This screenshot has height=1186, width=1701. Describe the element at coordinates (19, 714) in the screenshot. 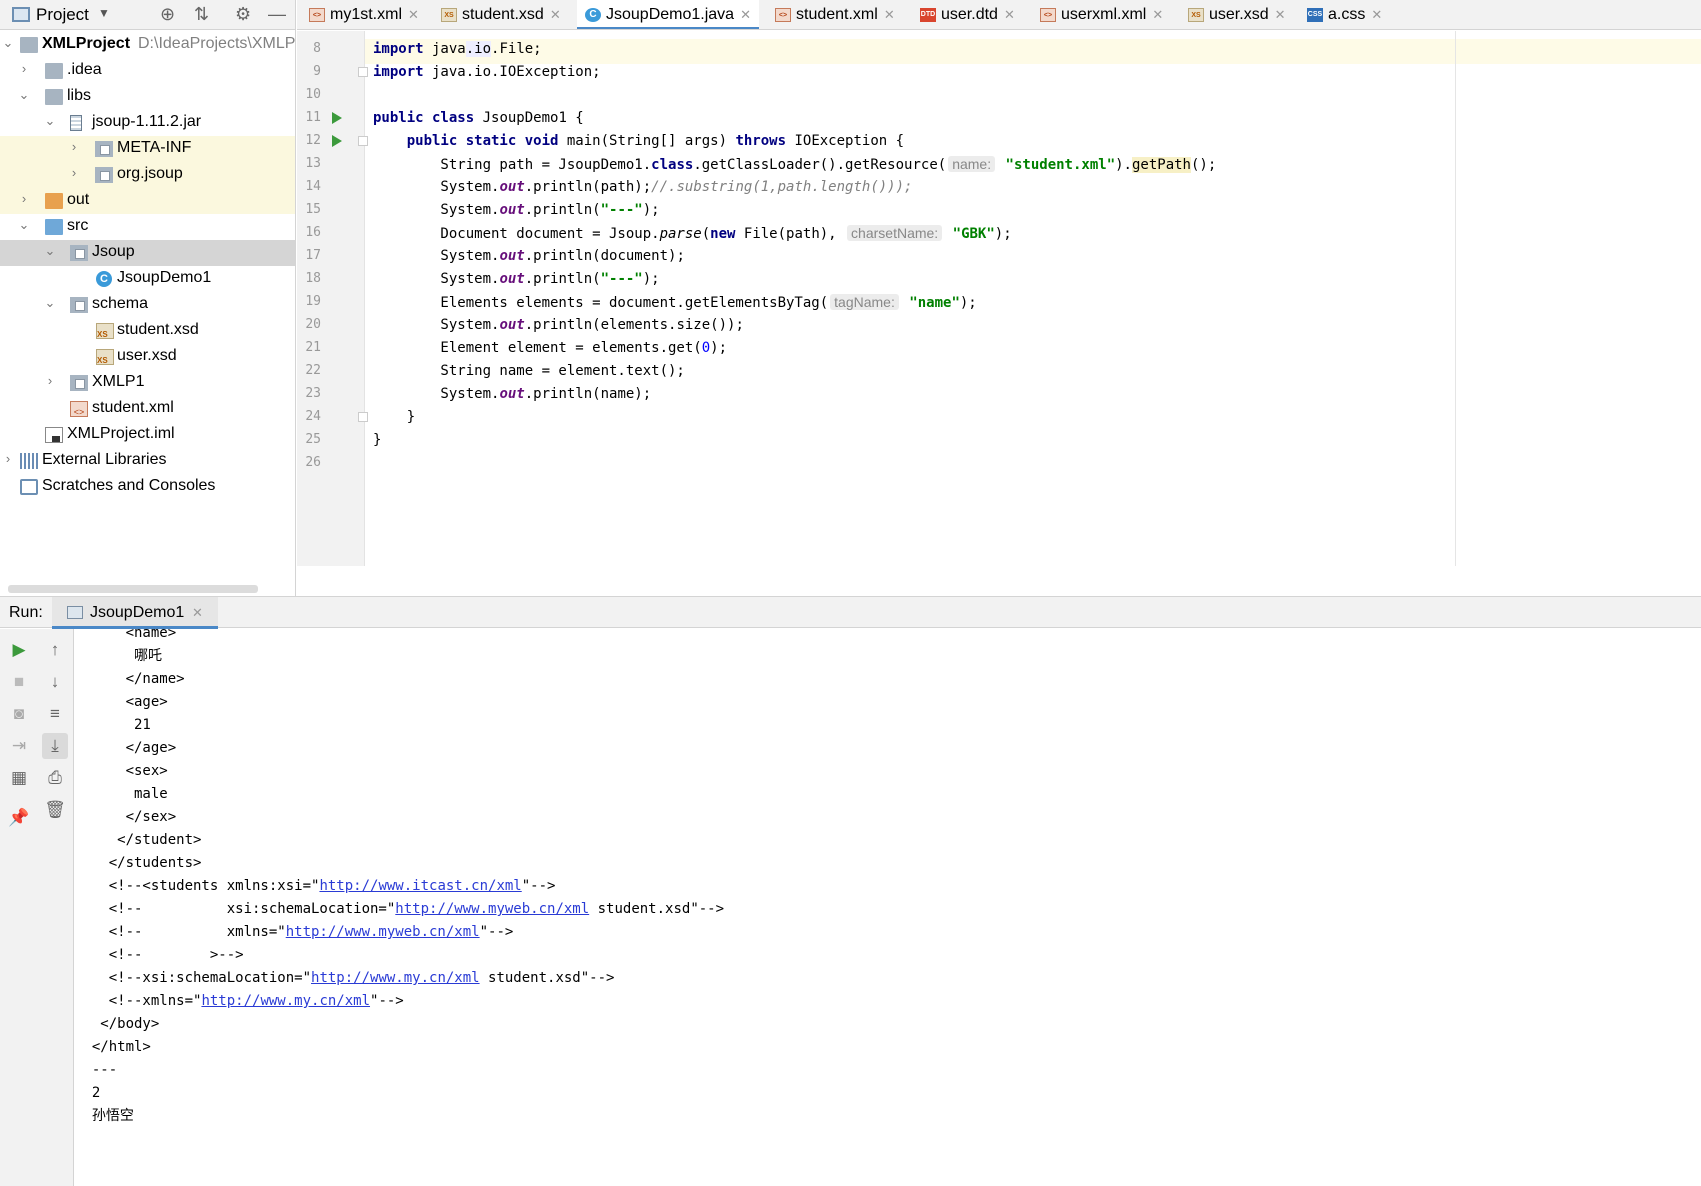

I see `camera-icon: ◙` at that location.